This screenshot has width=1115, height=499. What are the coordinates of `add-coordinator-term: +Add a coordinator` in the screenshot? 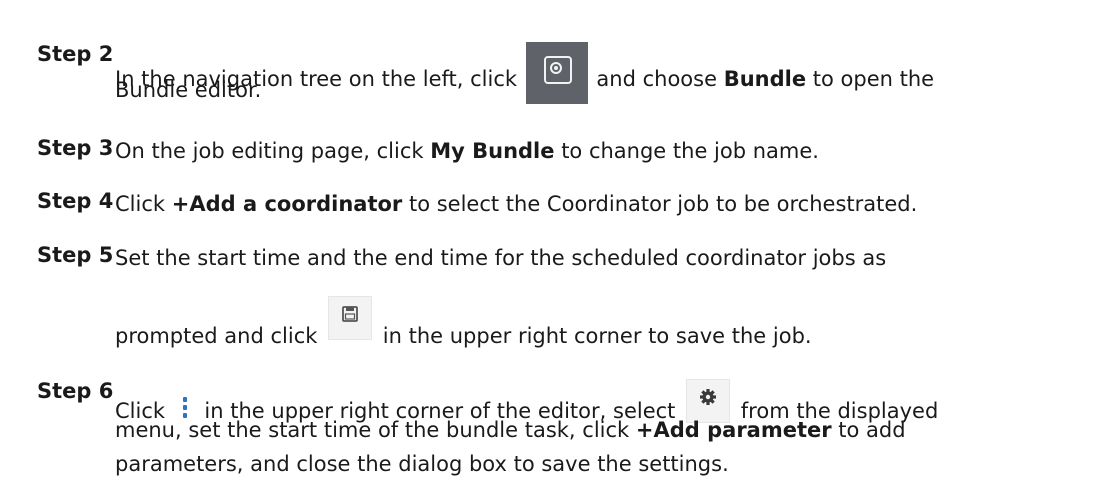 It's located at (287, 204).